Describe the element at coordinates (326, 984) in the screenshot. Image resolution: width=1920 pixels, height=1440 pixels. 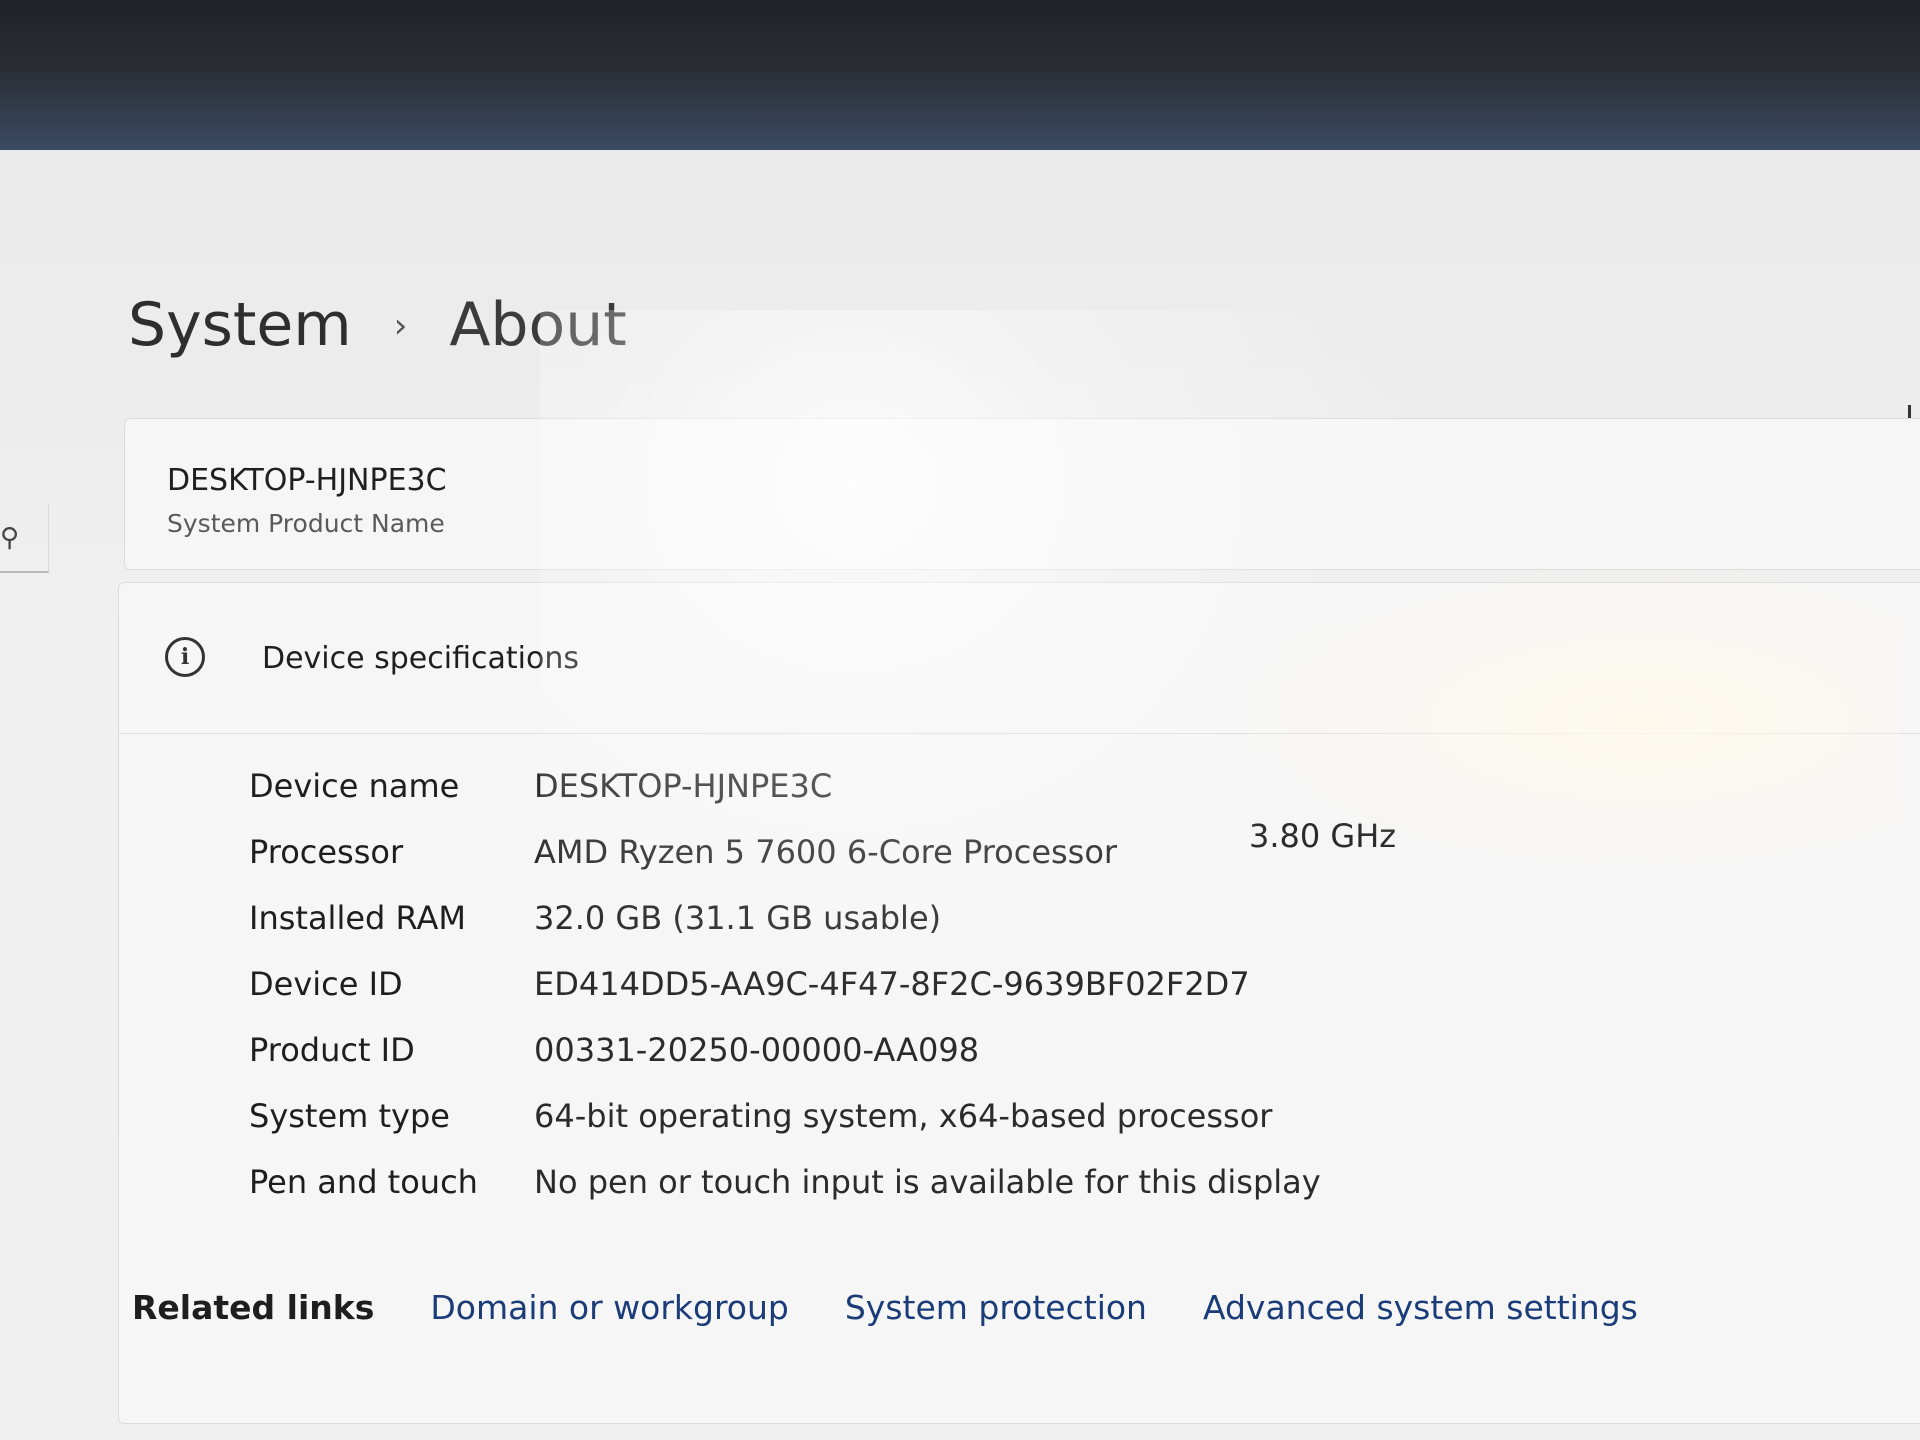
I see `spec-label: Device ID` at that location.